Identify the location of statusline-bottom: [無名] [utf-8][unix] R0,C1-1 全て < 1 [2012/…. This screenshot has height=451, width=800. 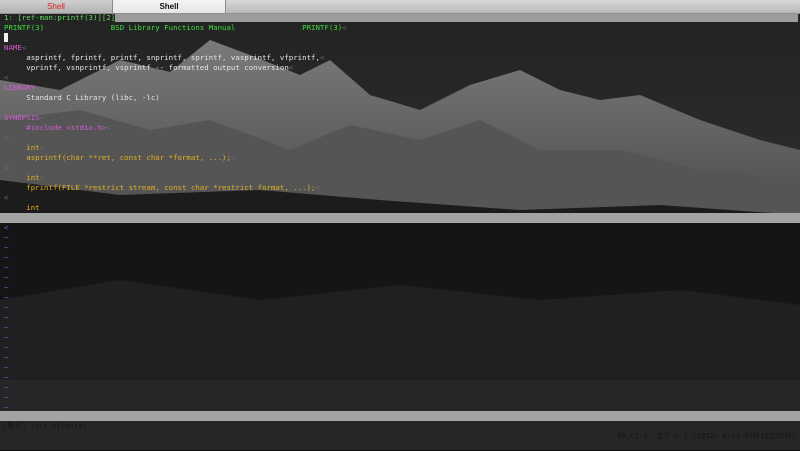
(400, 425).